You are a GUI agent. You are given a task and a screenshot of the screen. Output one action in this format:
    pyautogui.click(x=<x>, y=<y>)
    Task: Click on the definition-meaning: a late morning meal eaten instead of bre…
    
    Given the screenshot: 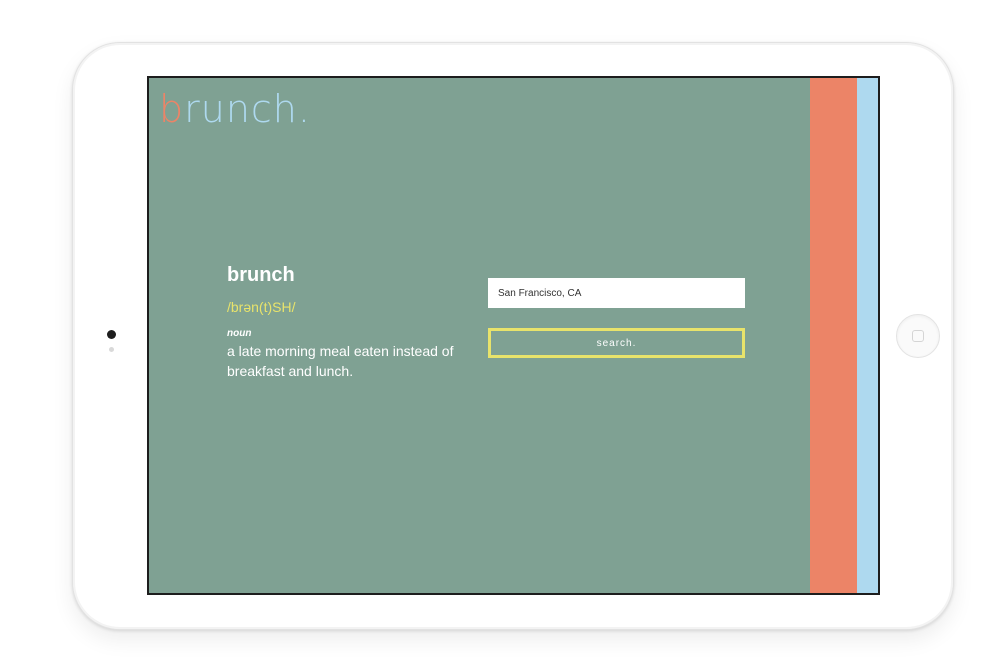 What is the action you would take?
    pyautogui.click(x=340, y=361)
    